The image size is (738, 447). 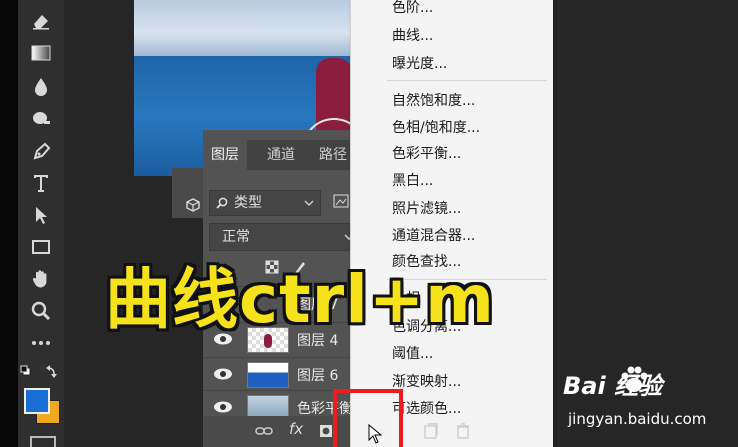 I want to click on tab-layers: 图层, so click(x=225, y=155).